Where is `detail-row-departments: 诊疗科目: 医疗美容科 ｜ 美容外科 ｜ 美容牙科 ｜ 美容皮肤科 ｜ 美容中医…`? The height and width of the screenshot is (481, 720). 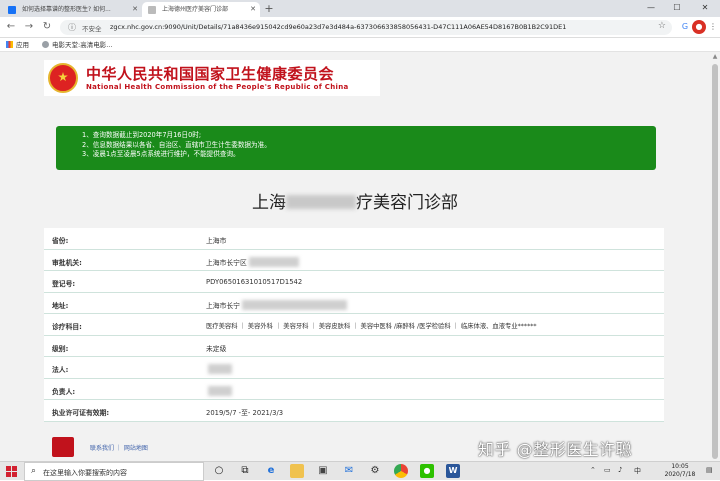 detail-row-departments: 诊疗科目: 医疗美容科 ｜ 美容外科 ｜ 美容牙科 ｜ 美容皮肤科 ｜ 美容中医… is located at coordinates (354, 325).